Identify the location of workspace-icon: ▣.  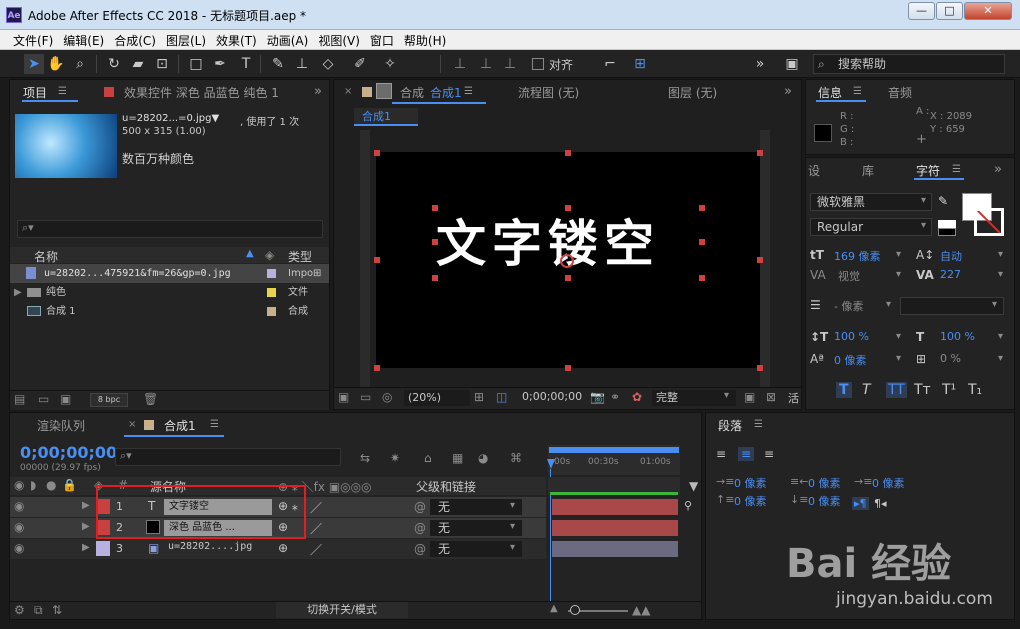
(792, 64).